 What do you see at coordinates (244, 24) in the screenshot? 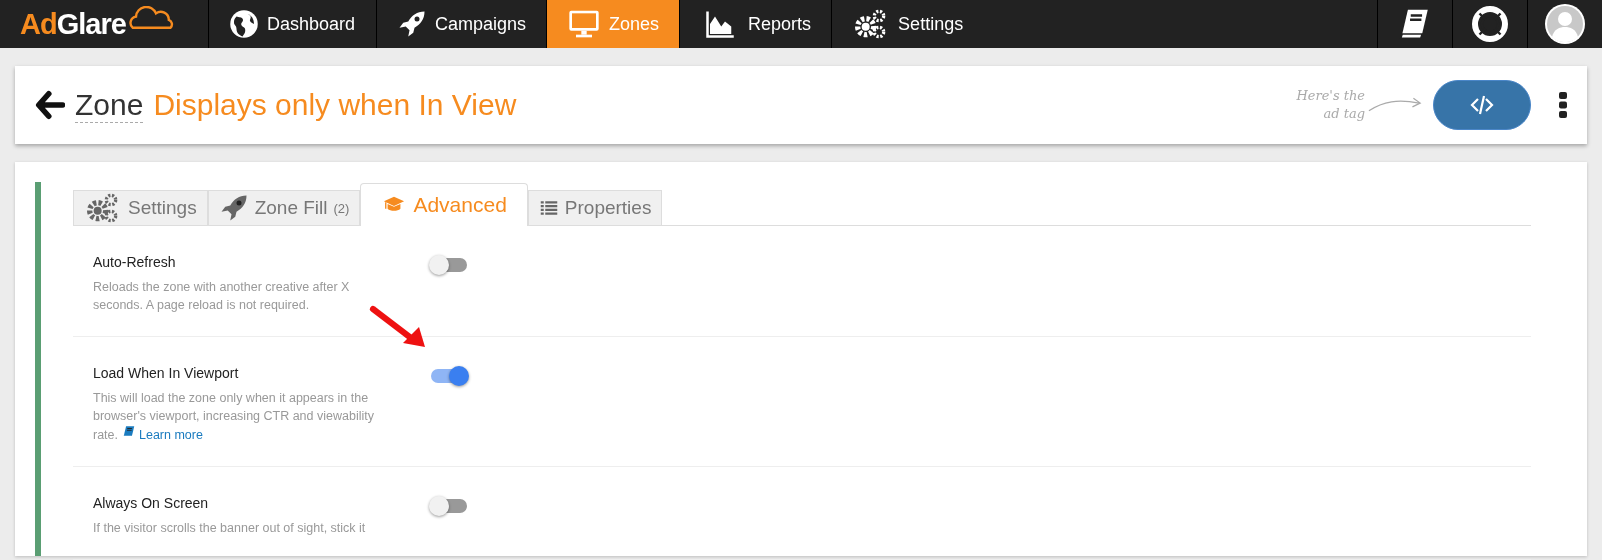
I see `globe-icon` at bounding box center [244, 24].